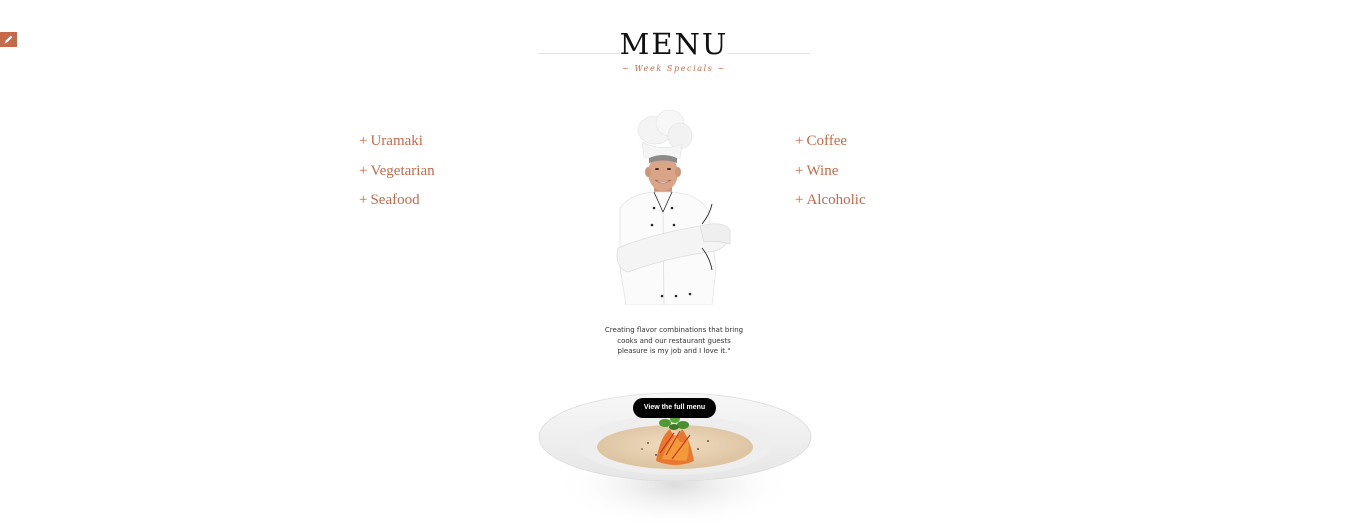 This screenshot has width=1349, height=529. I want to click on category-label: Coffee, so click(827, 141).